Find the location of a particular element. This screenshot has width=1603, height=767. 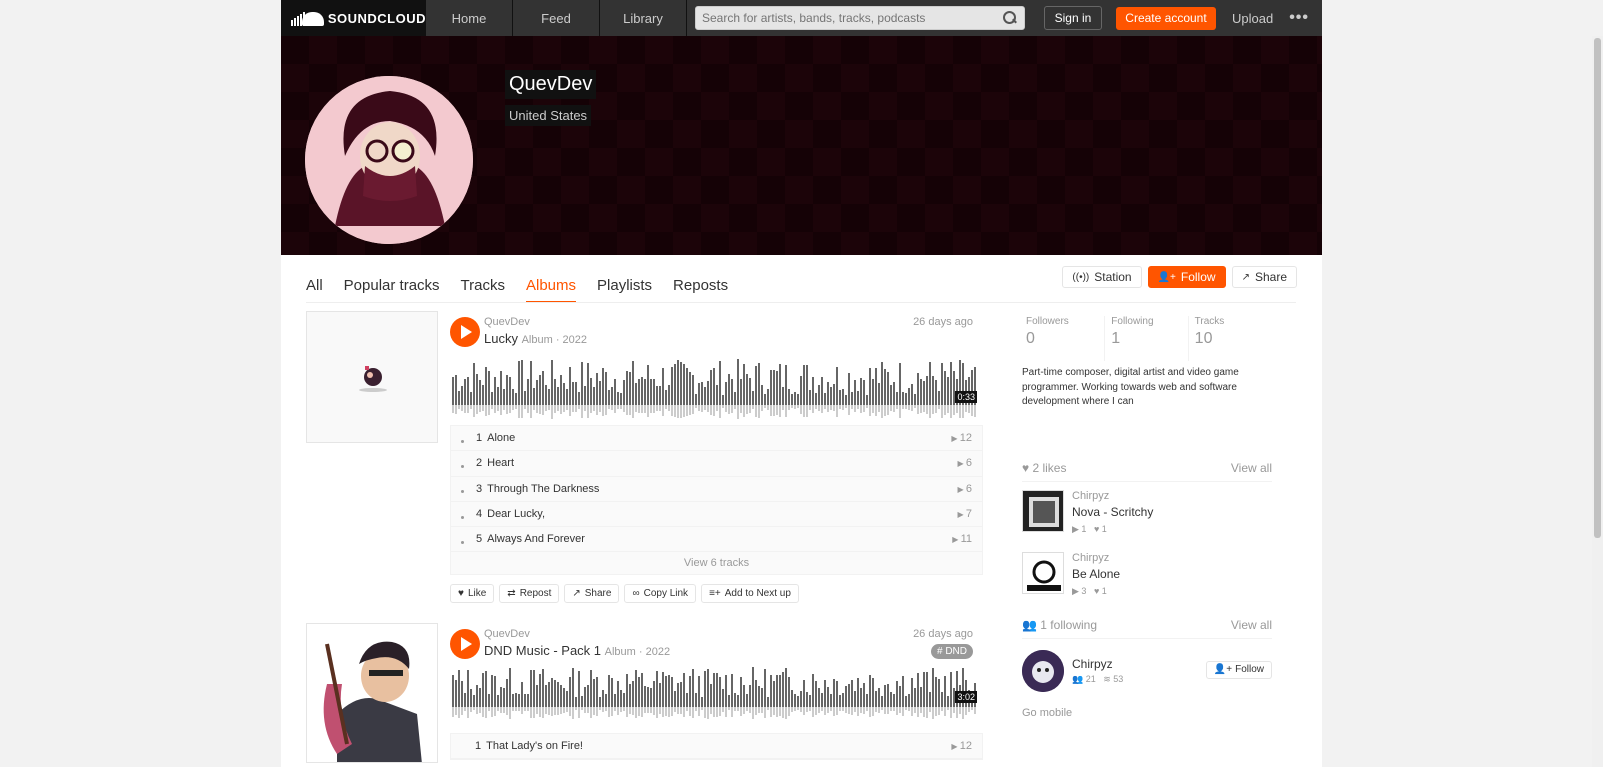

following-user: Chirpyz 👥 21 ≋ 53 👤+ Follow is located at coordinates (1147, 671).